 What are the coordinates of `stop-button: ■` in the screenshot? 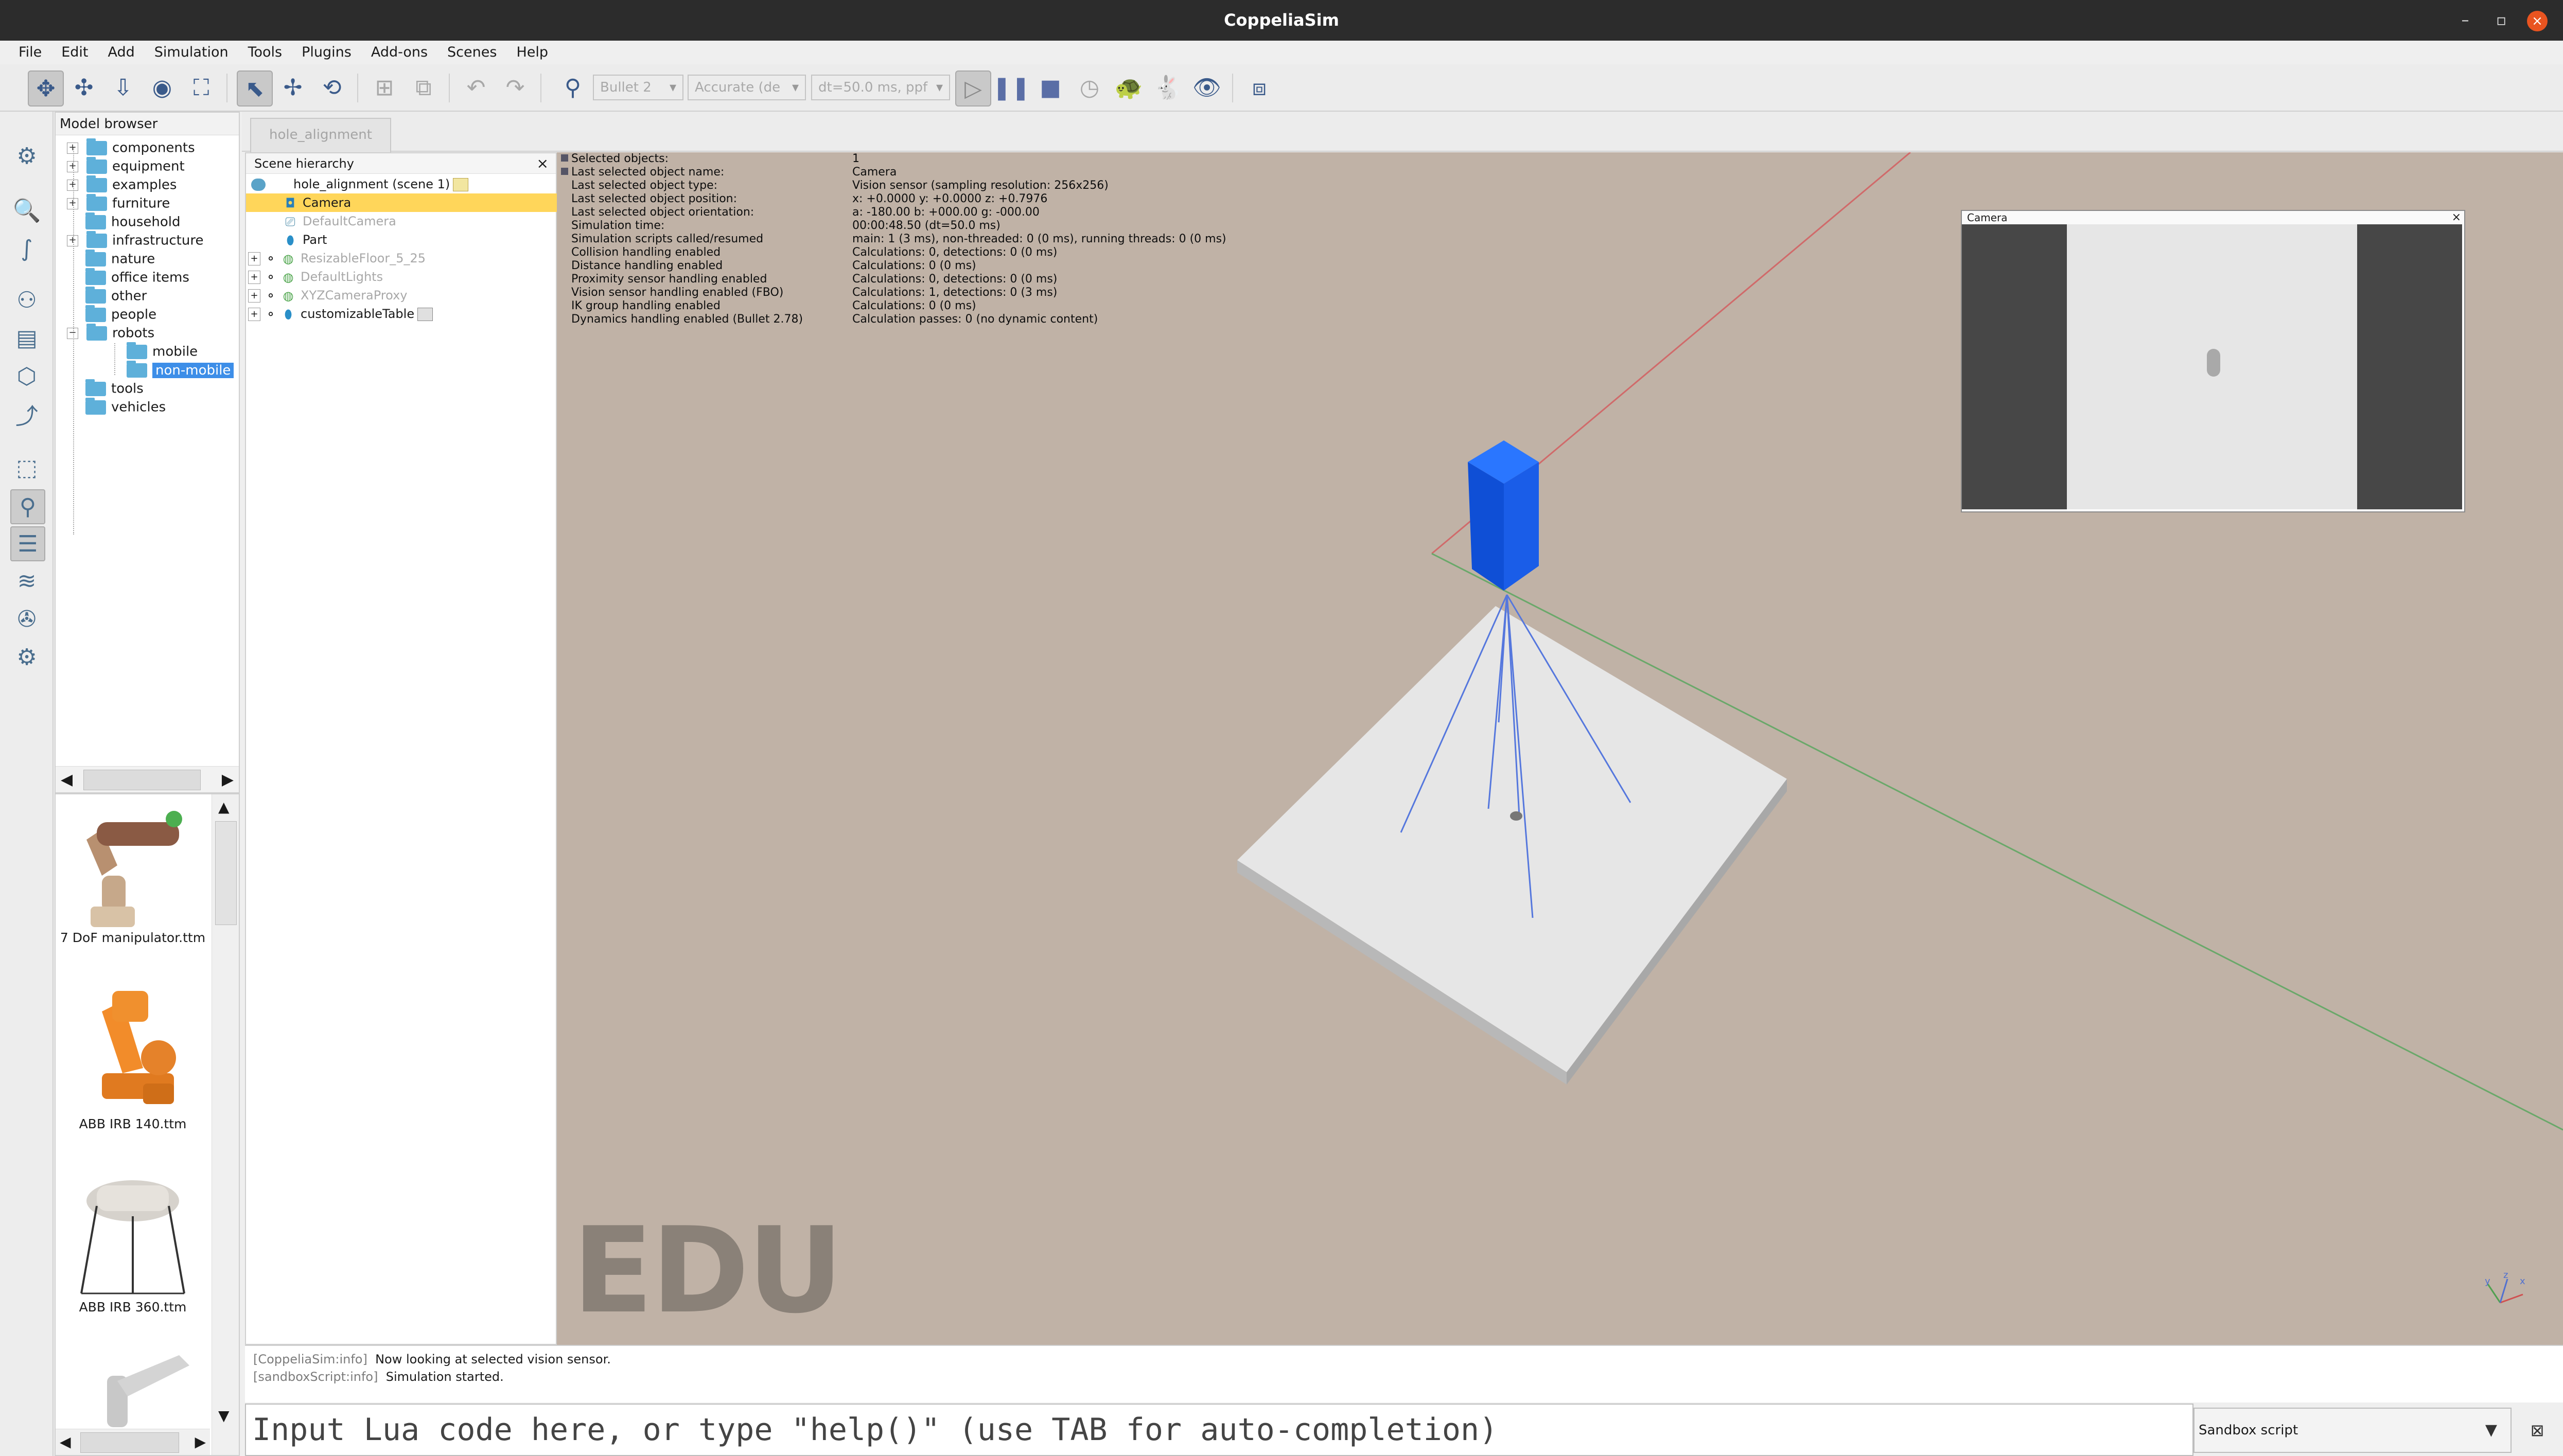 It's located at (1050, 87).